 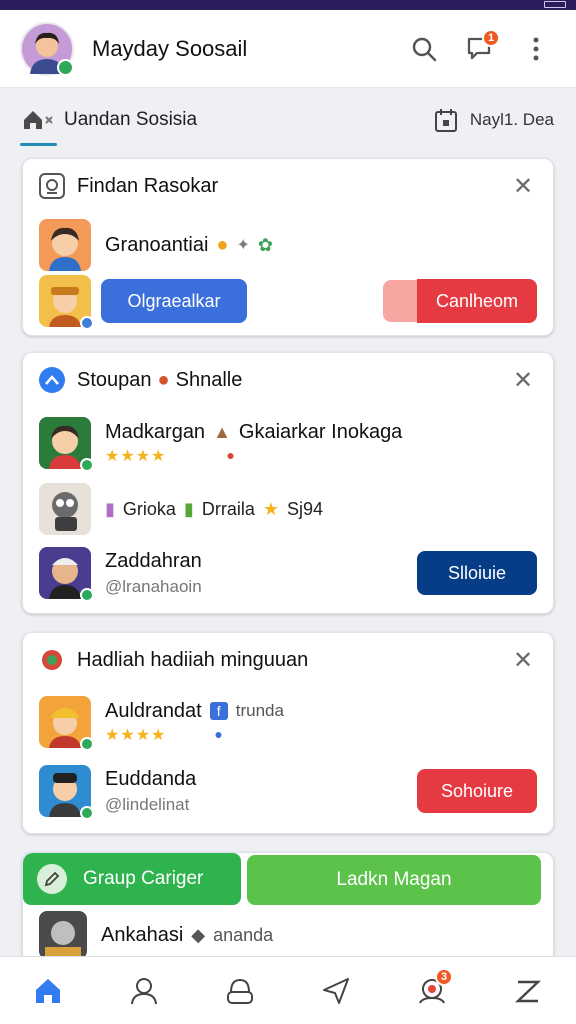 What do you see at coordinates (222, 431) in the screenshot?
I see `gift-icon: ▲` at bounding box center [222, 431].